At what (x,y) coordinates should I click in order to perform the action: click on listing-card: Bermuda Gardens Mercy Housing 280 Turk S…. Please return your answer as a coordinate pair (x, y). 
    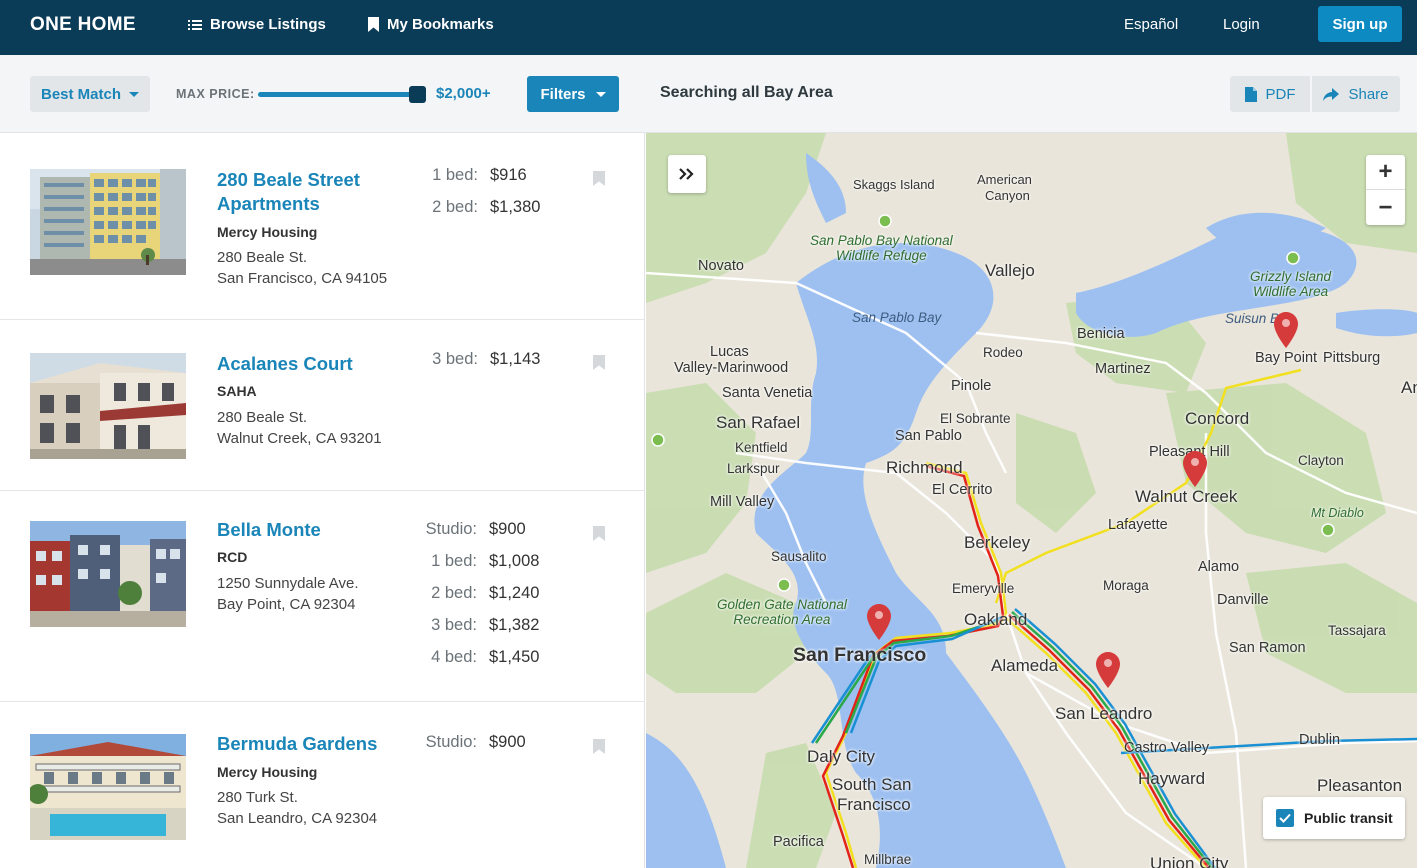
    Looking at the image, I should click on (322, 785).